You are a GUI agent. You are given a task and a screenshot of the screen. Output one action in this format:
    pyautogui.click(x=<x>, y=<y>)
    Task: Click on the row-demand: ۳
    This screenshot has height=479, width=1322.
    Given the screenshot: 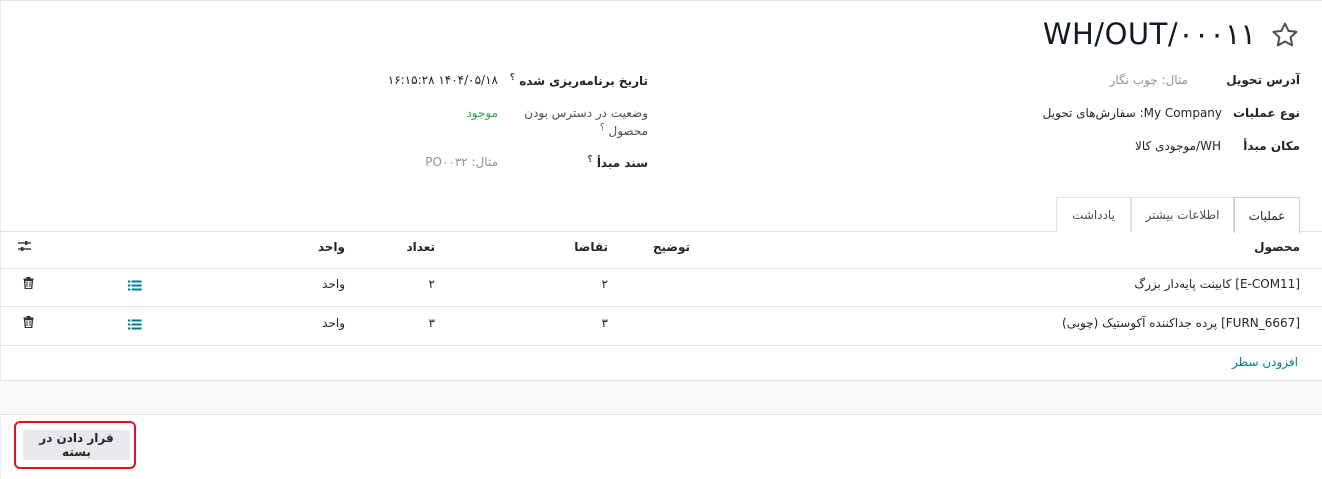 What is the action you would take?
    pyautogui.click(x=605, y=323)
    